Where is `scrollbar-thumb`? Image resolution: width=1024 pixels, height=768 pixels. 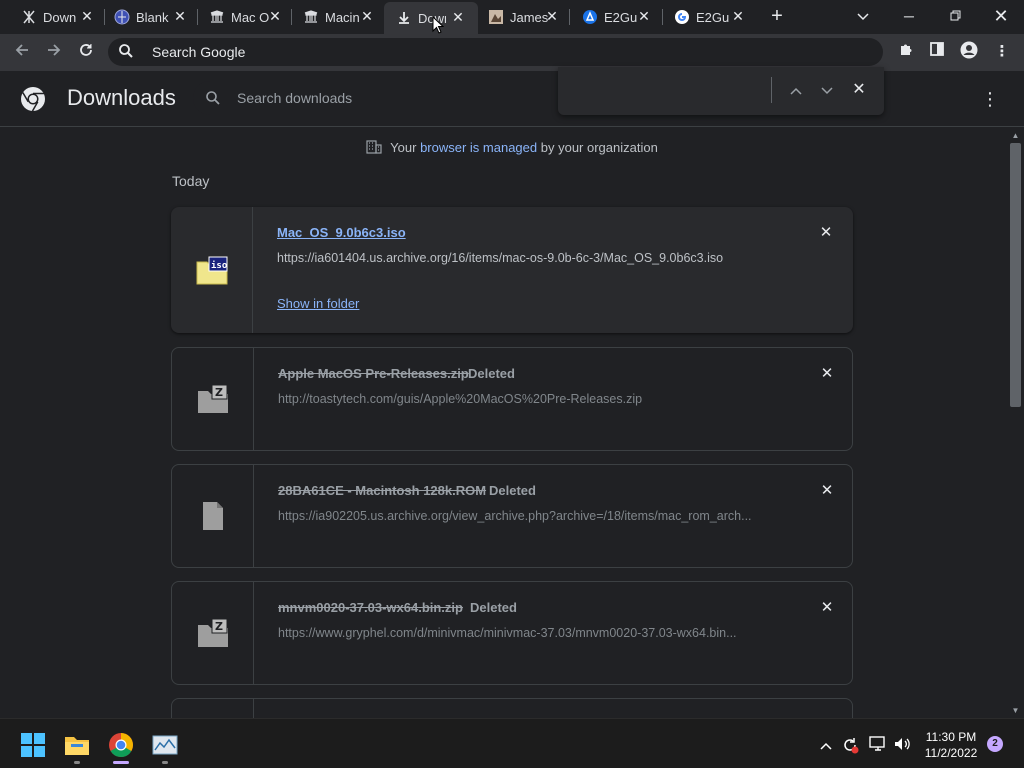
scrollbar-thumb is located at coordinates (1015, 275).